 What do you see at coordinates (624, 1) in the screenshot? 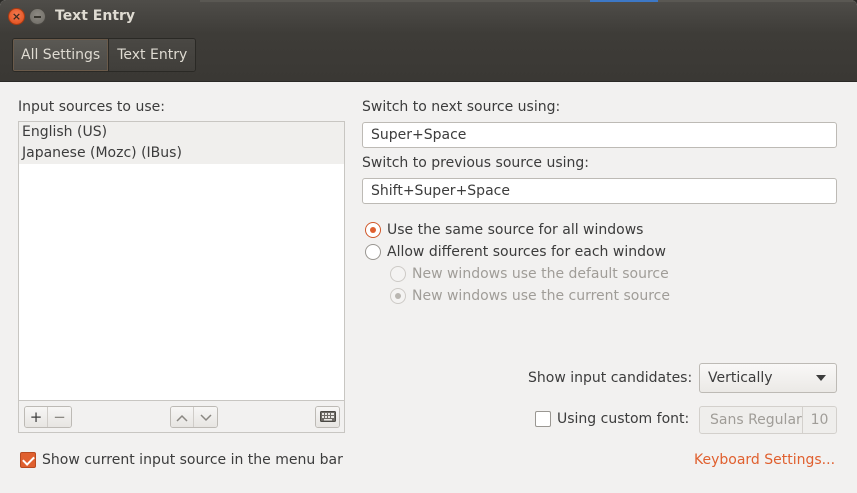
I see `title-bar-accent-strip` at bounding box center [624, 1].